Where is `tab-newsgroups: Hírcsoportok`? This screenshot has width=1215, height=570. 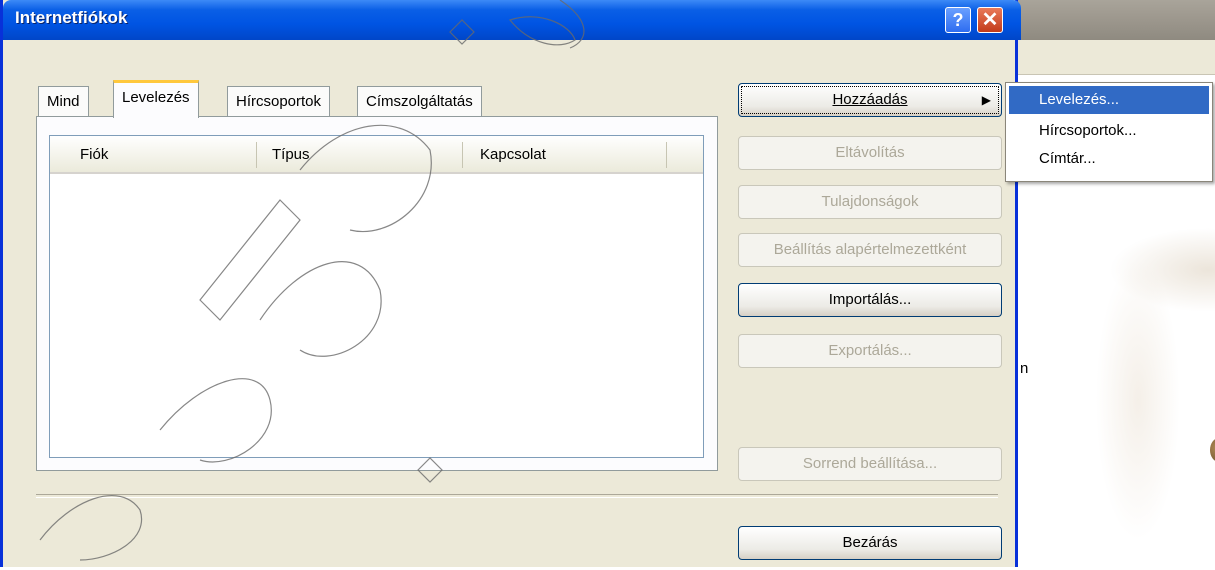
tab-newsgroups: Hírcsoportok is located at coordinates (279, 101).